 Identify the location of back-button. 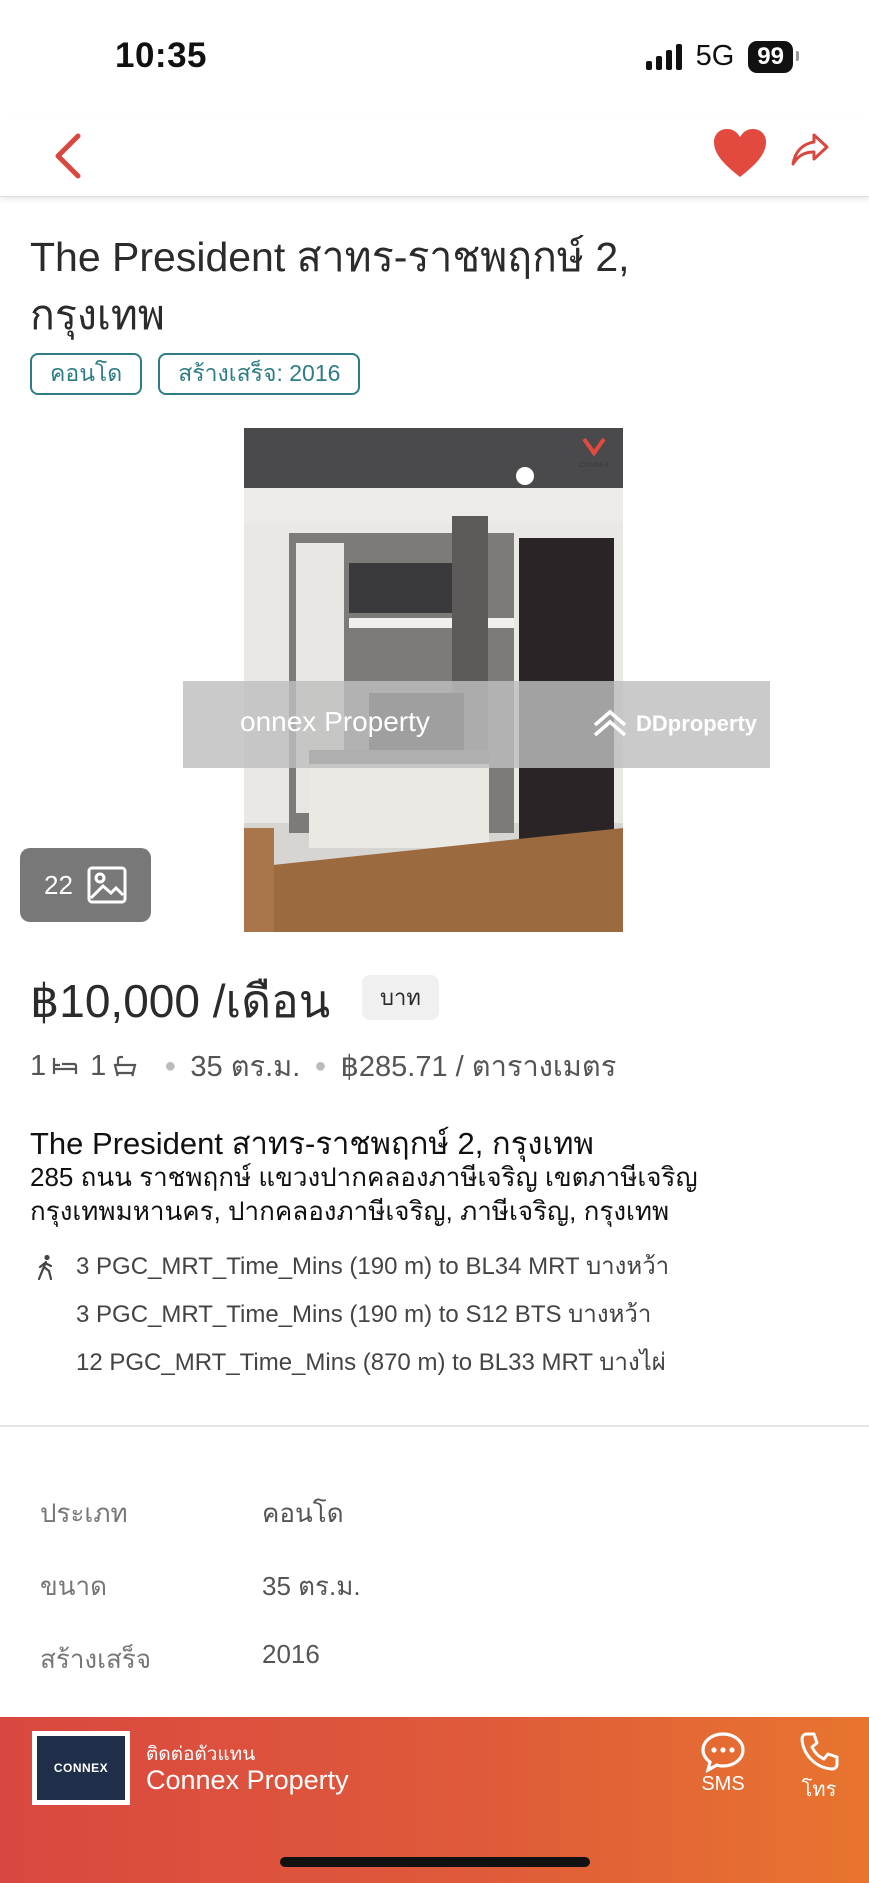
(67, 156).